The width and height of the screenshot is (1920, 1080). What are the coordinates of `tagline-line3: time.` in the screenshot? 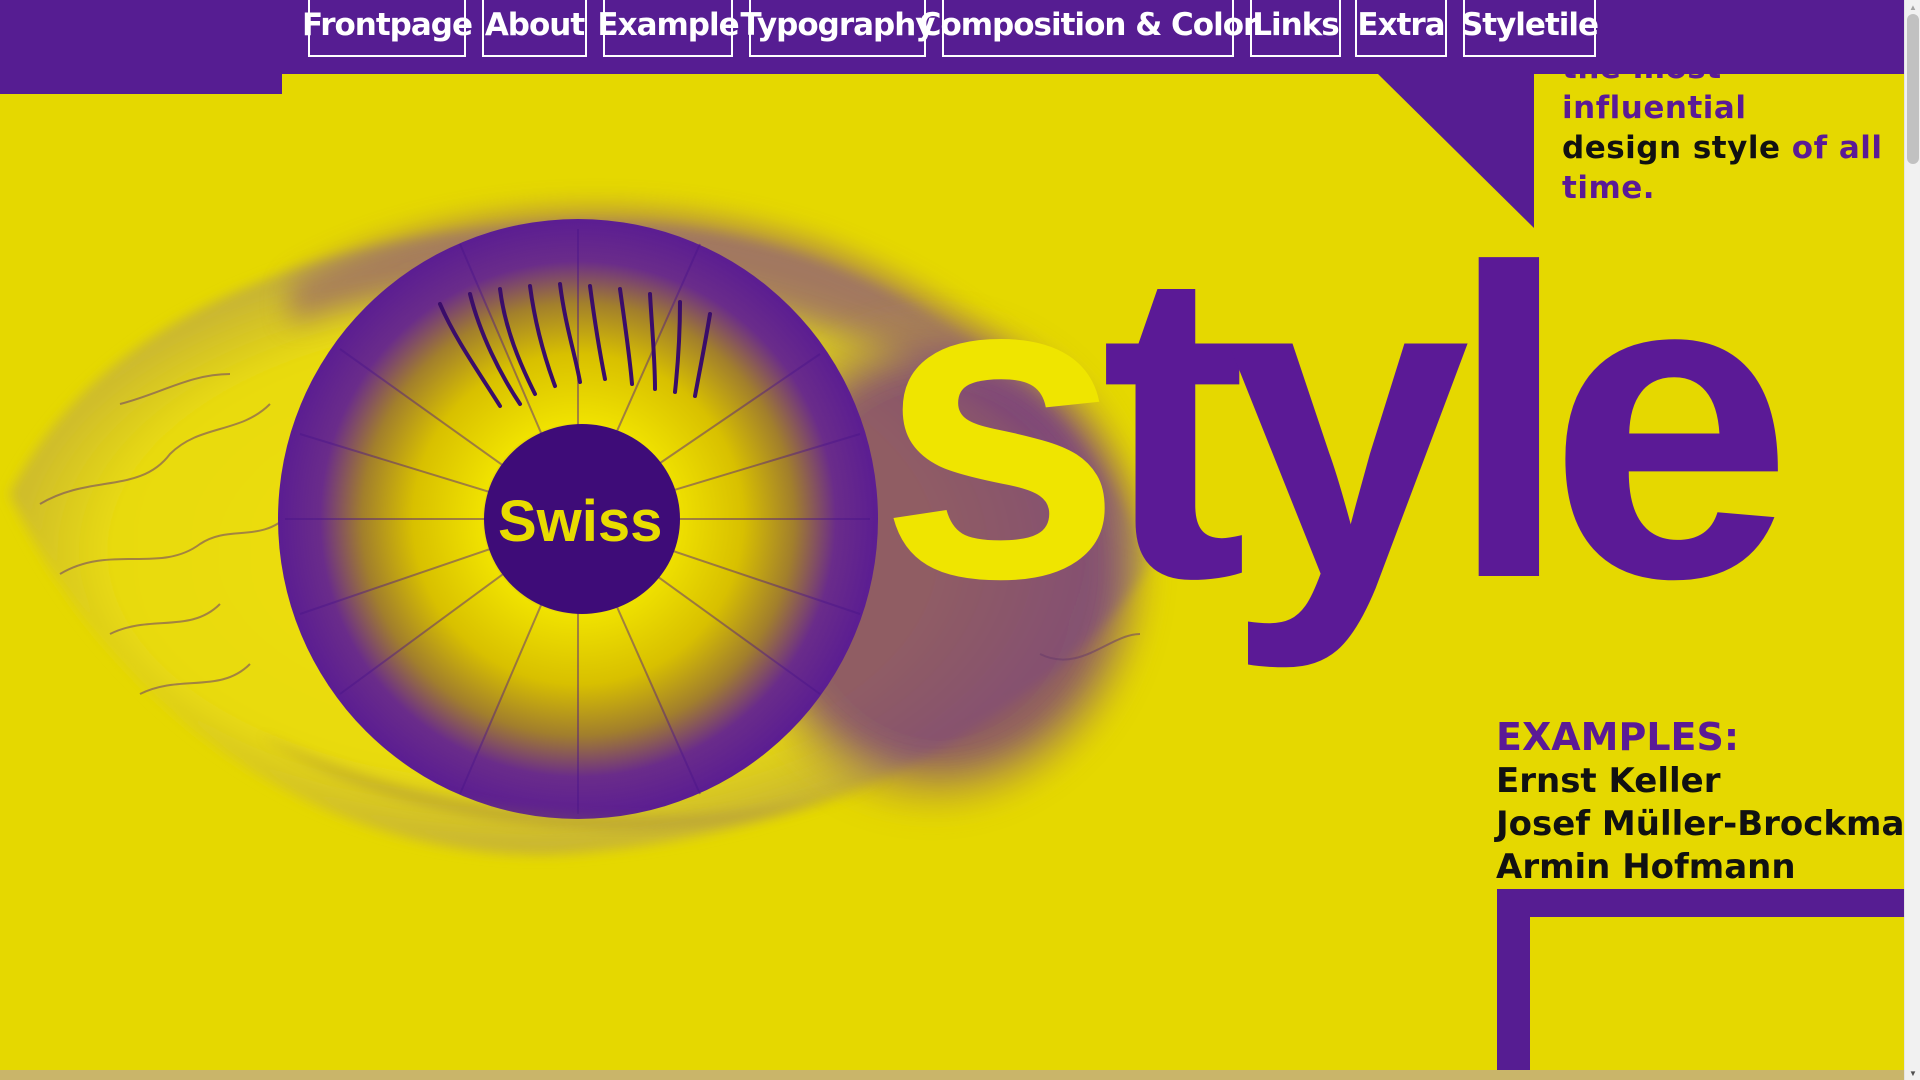 It's located at (1609, 188).